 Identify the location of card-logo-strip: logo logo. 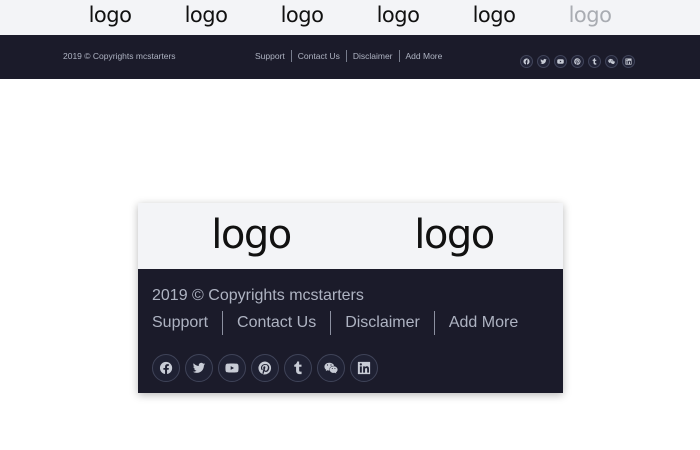
(350, 236).